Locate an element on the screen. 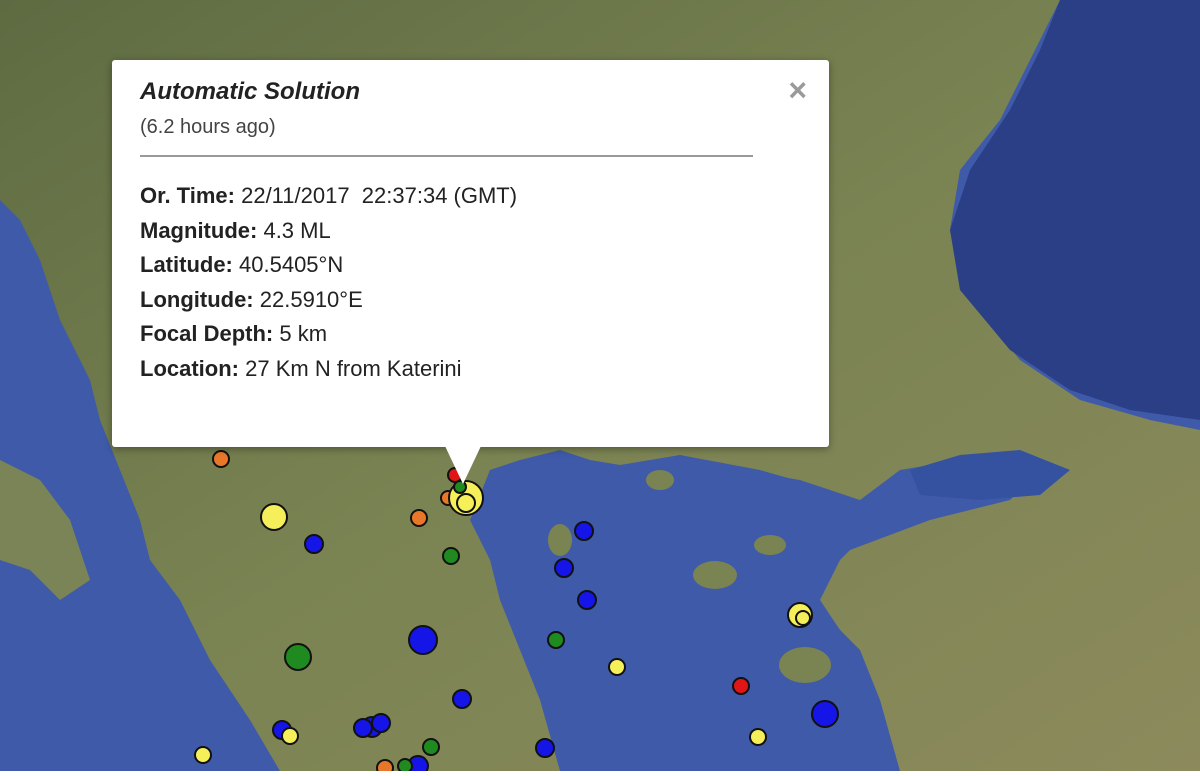 Image resolution: width=1200 pixels, height=776 pixels. field-value: 22/11/2017 22:37:34 (GMT) is located at coordinates (379, 195).